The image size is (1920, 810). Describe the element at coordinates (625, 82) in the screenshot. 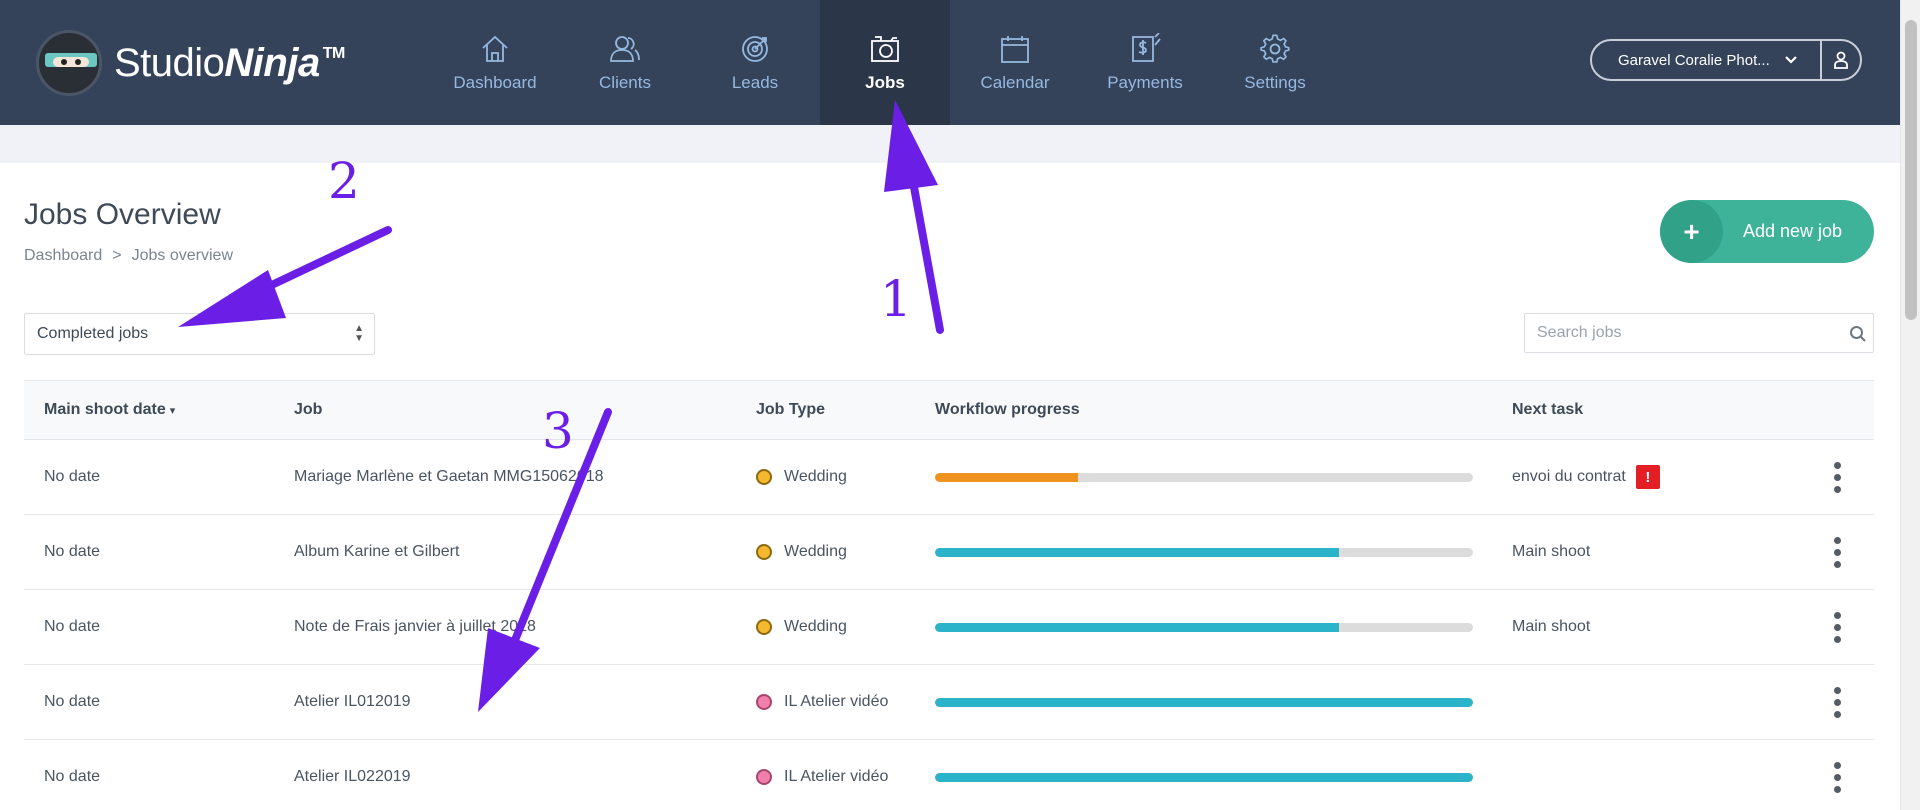

I see `nav-clients-label: Clients` at that location.